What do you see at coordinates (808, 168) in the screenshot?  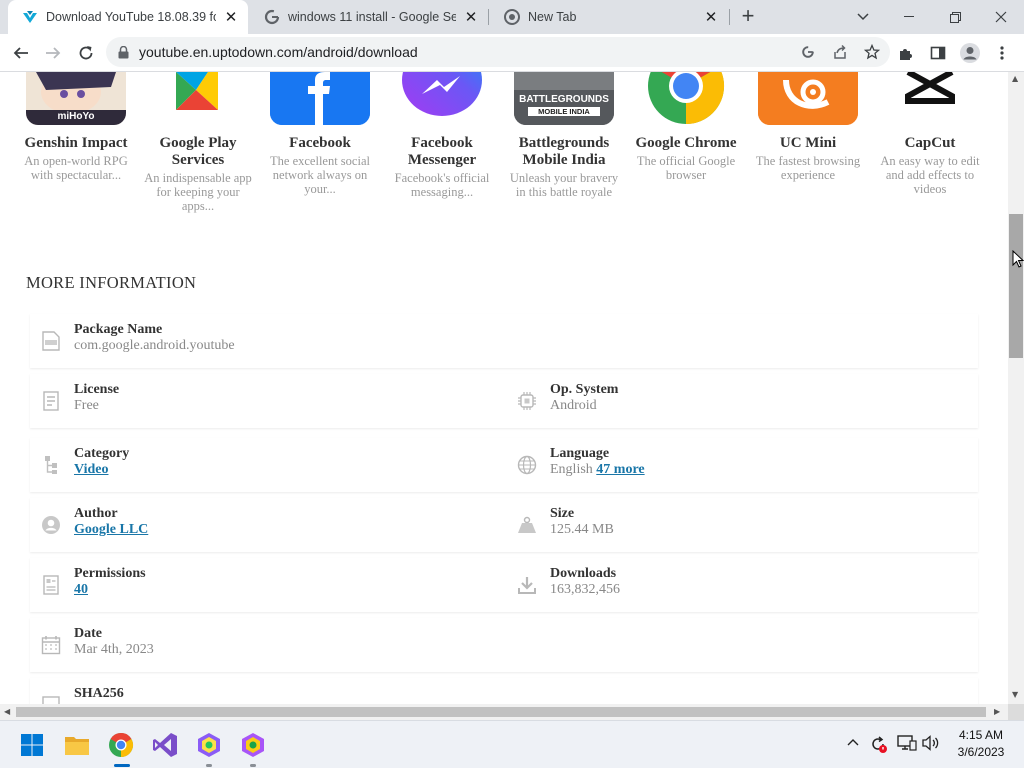 I see `app-description: The fastest browsing experience` at bounding box center [808, 168].